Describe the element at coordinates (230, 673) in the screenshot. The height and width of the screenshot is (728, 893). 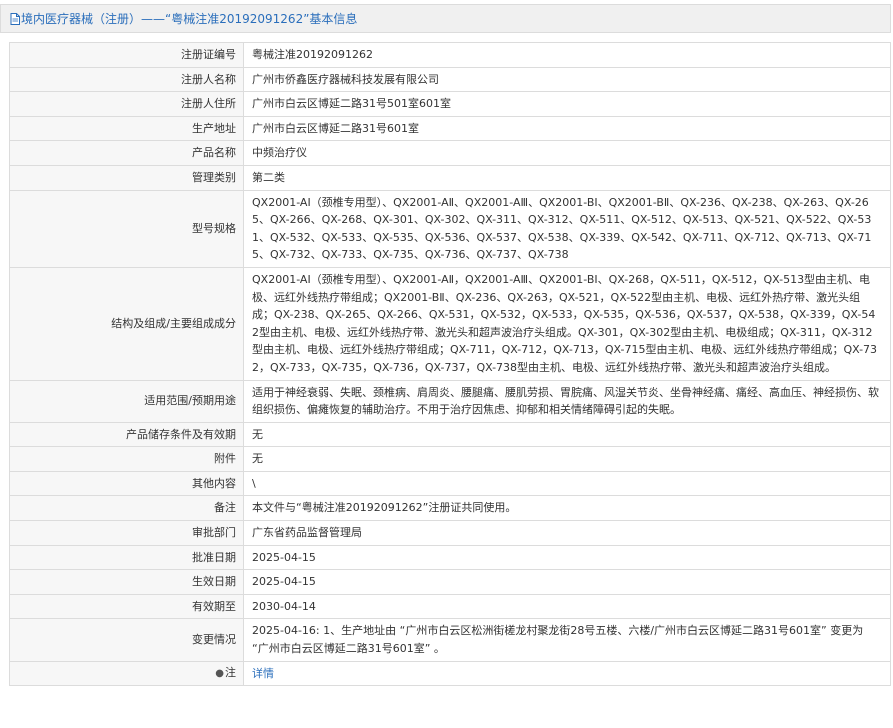
I see `label-note: 注` at that location.